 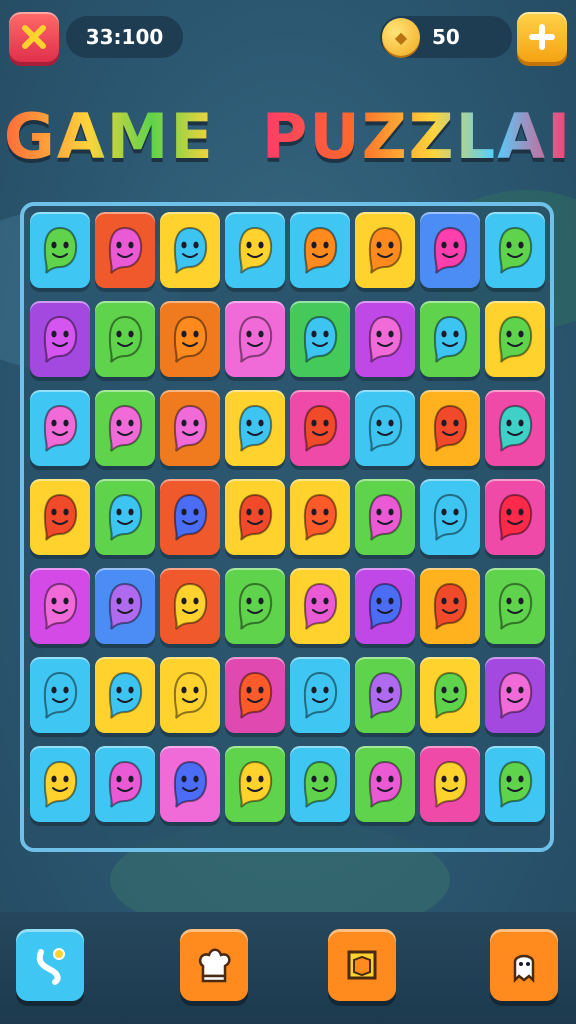 I want to click on ghost-button, so click(x=524, y=965).